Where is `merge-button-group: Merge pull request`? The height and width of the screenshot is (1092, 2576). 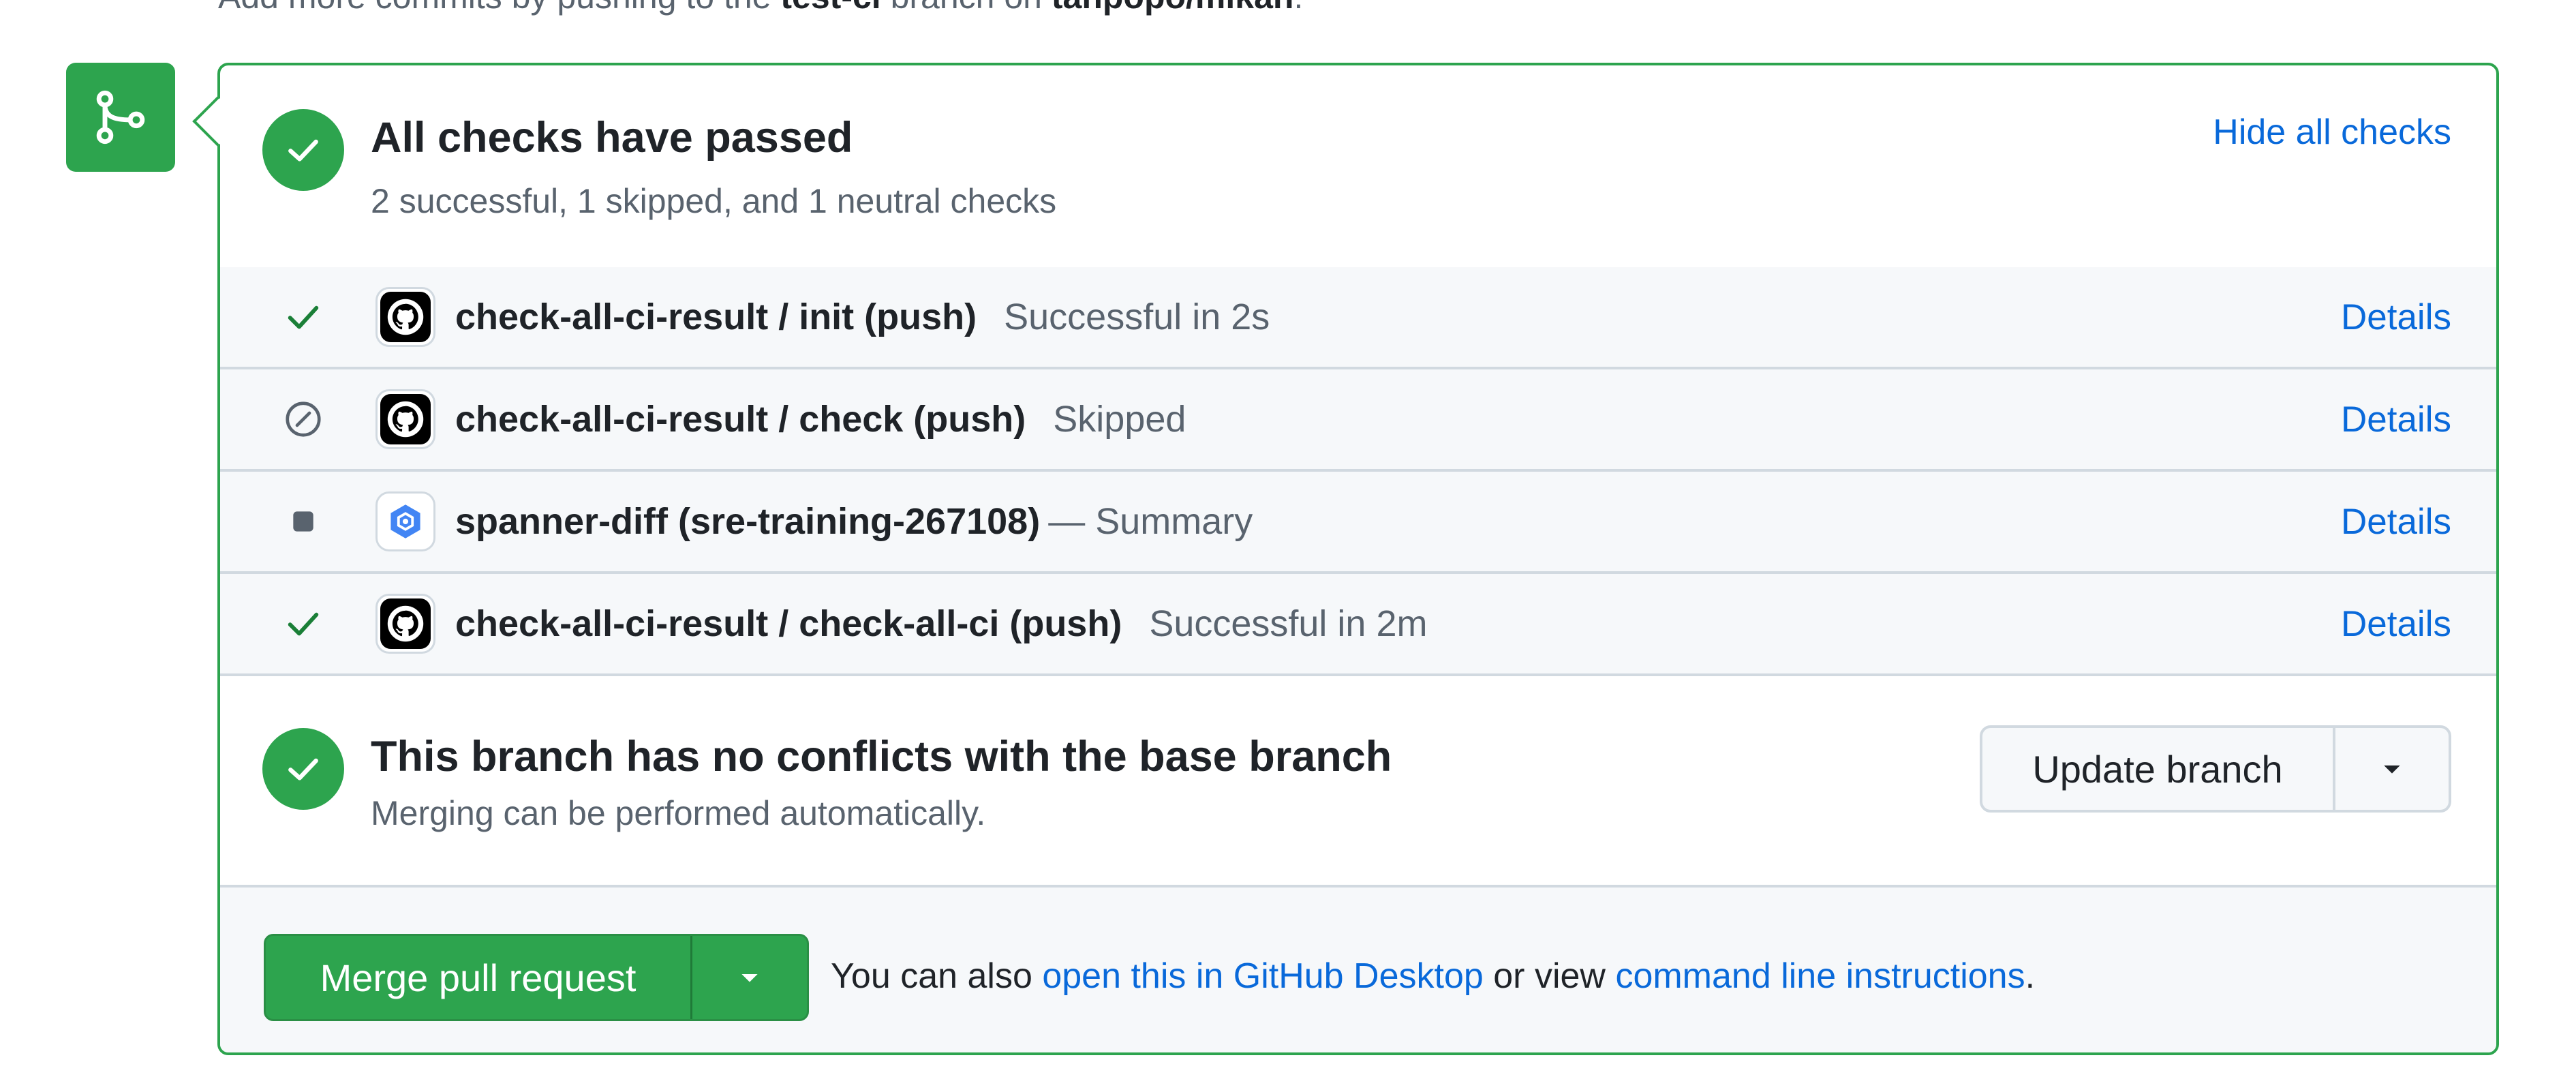 merge-button-group: Merge pull request is located at coordinates (536, 977).